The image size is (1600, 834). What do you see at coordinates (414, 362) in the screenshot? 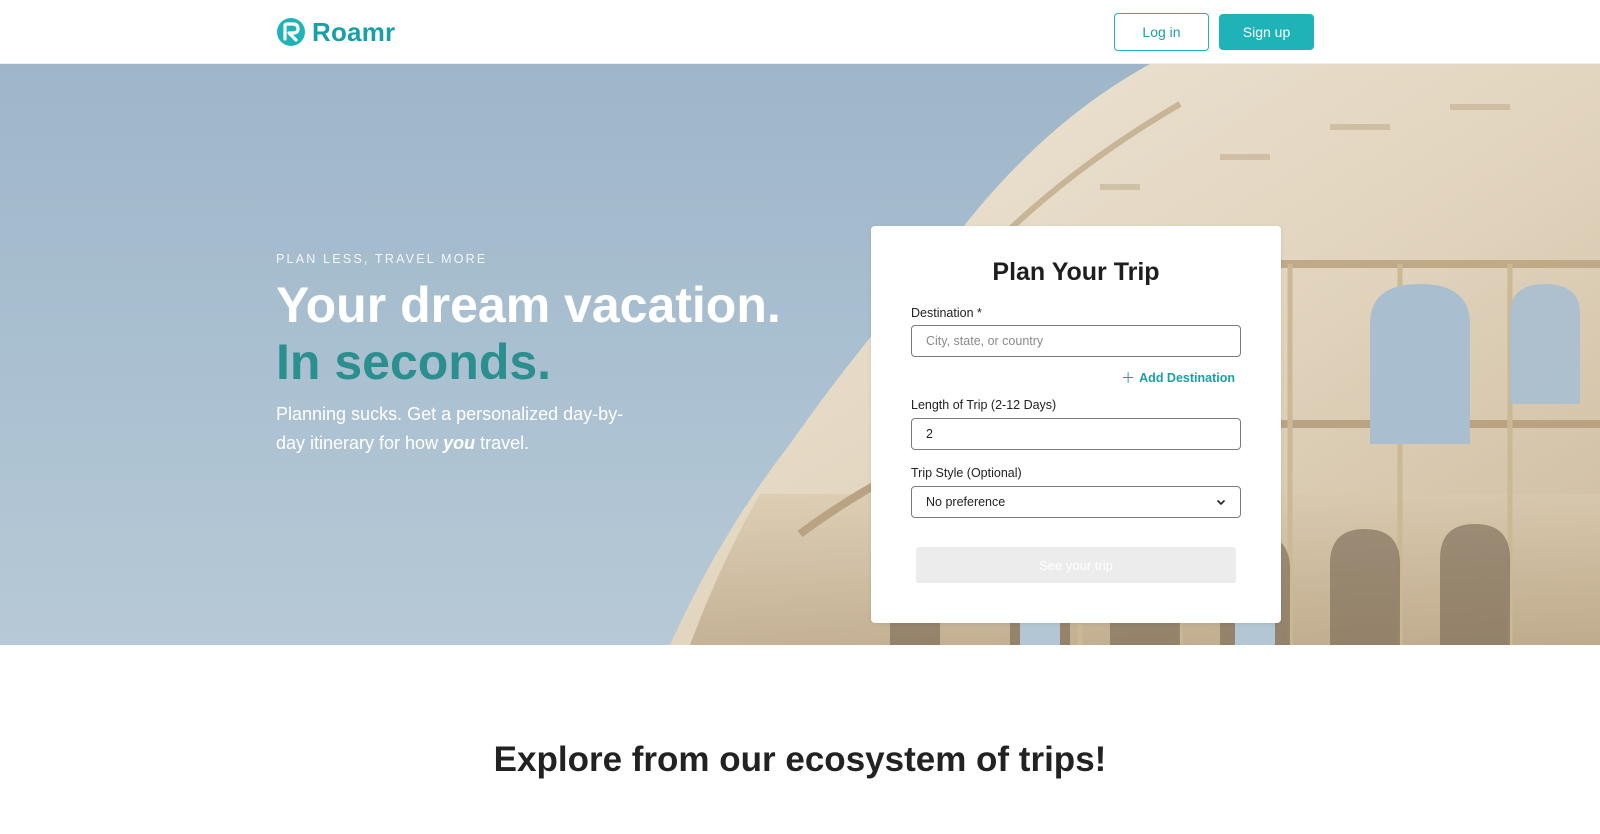
I see `hero-headline-line2: In seconds.` at bounding box center [414, 362].